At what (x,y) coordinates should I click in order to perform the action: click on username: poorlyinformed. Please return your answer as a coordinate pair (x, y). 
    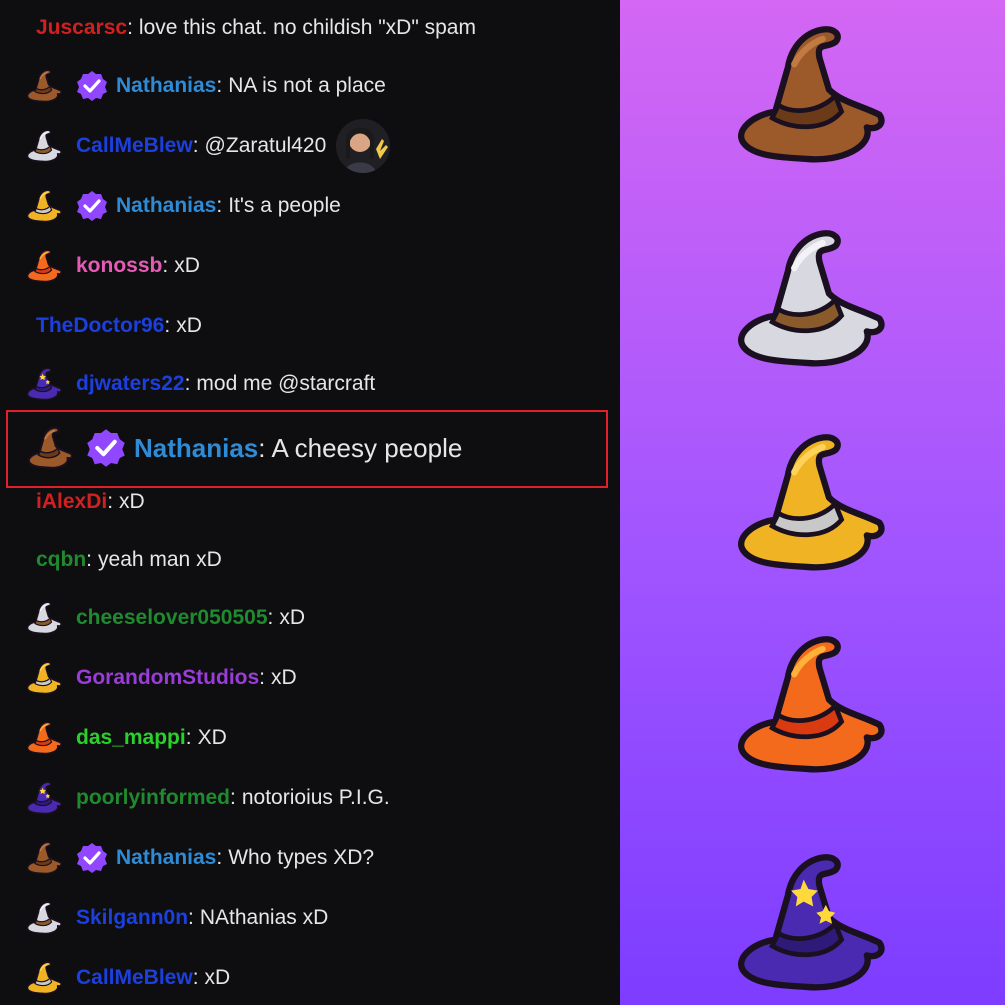
    Looking at the image, I should click on (153, 798).